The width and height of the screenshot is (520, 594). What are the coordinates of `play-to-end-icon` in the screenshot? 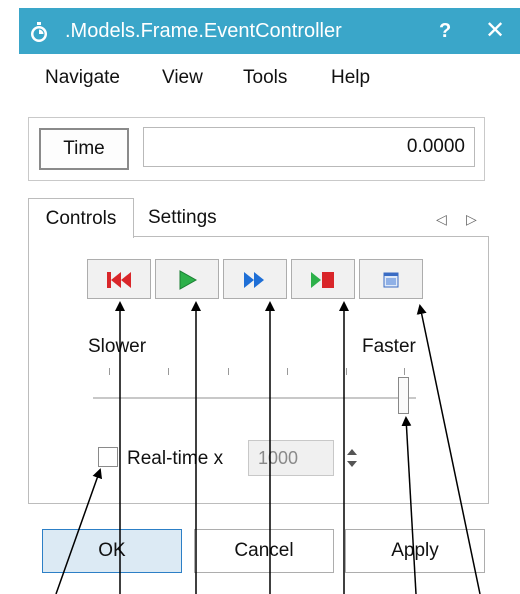 It's located at (322, 280).